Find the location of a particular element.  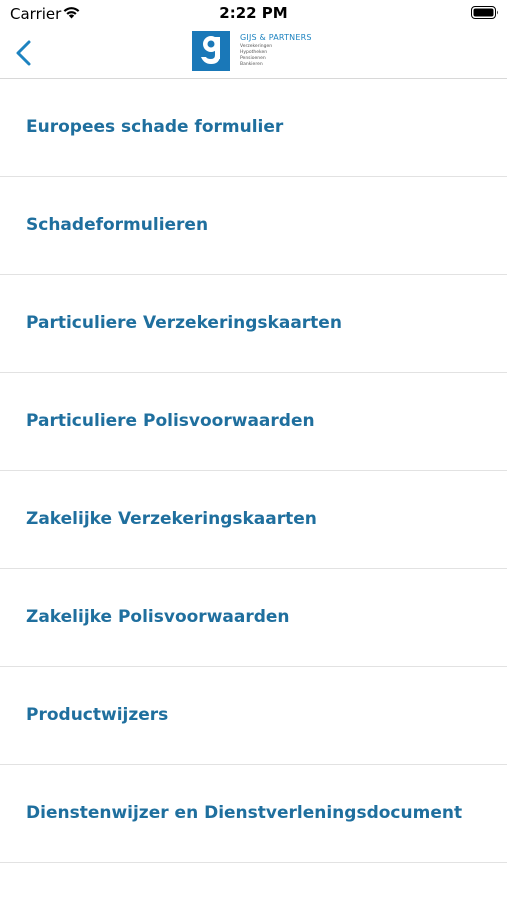

menu-item-schadeformulieren: Schadeformulieren is located at coordinates (253, 226).